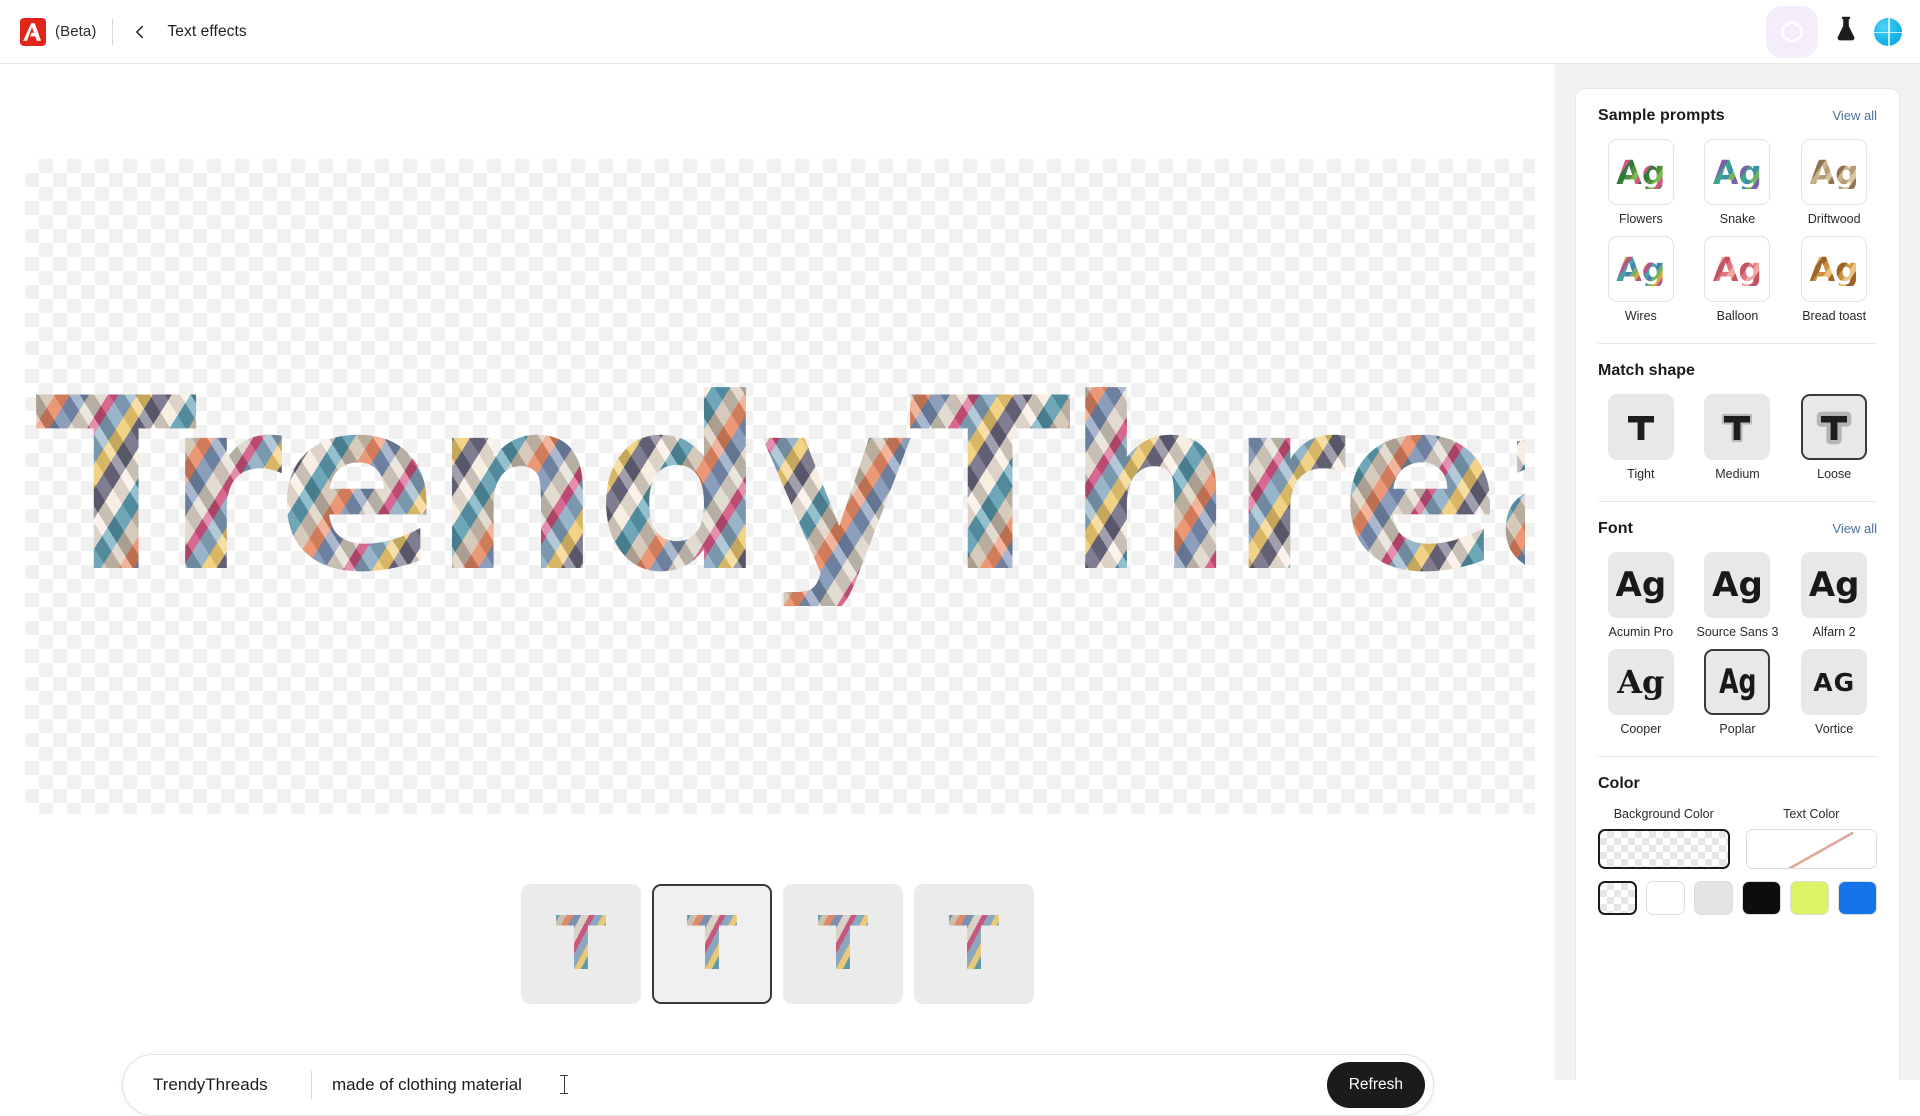 The height and width of the screenshot is (1116, 1920). What do you see at coordinates (1375, 1085) in the screenshot?
I see `refresh-button: Refresh` at bounding box center [1375, 1085].